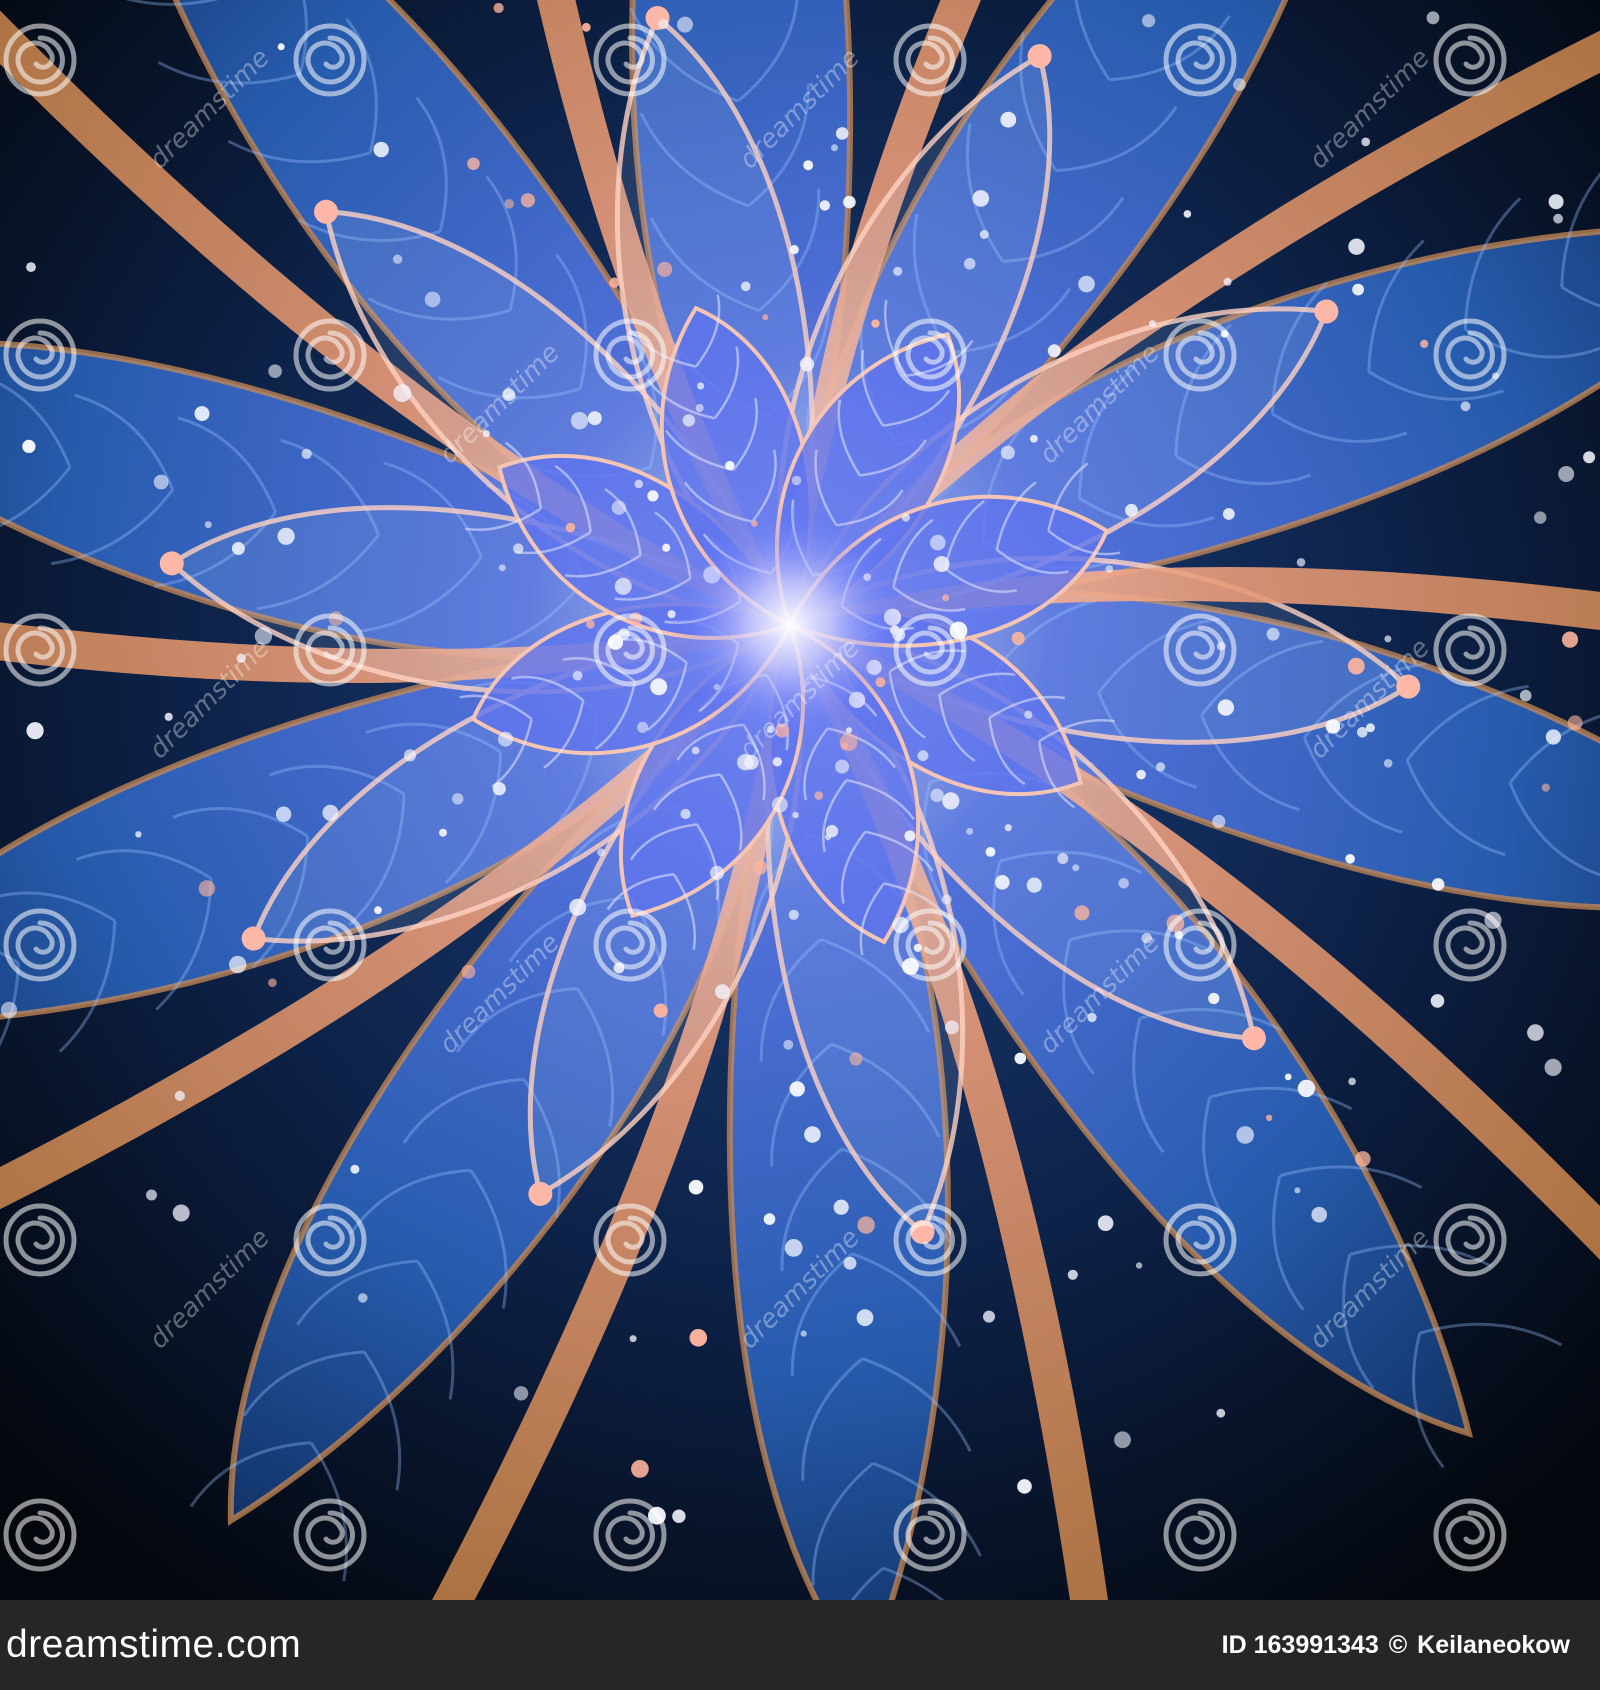  What do you see at coordinates (1493, 1645) in the screenshot?
I see `author-name: Keilaneokow` at bounding box center [1493, 1645].